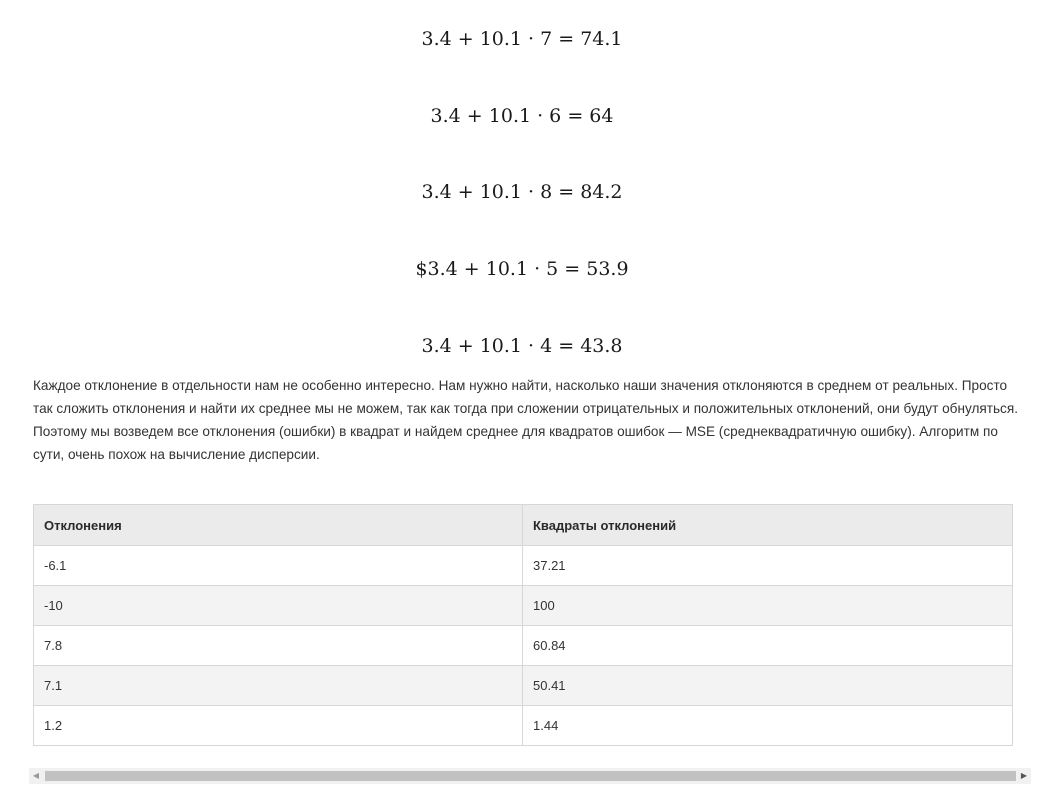 The height and width of the screenshot is (801, 1054). I want to click on table-row: 7.8 60.84, so click(523, 645).